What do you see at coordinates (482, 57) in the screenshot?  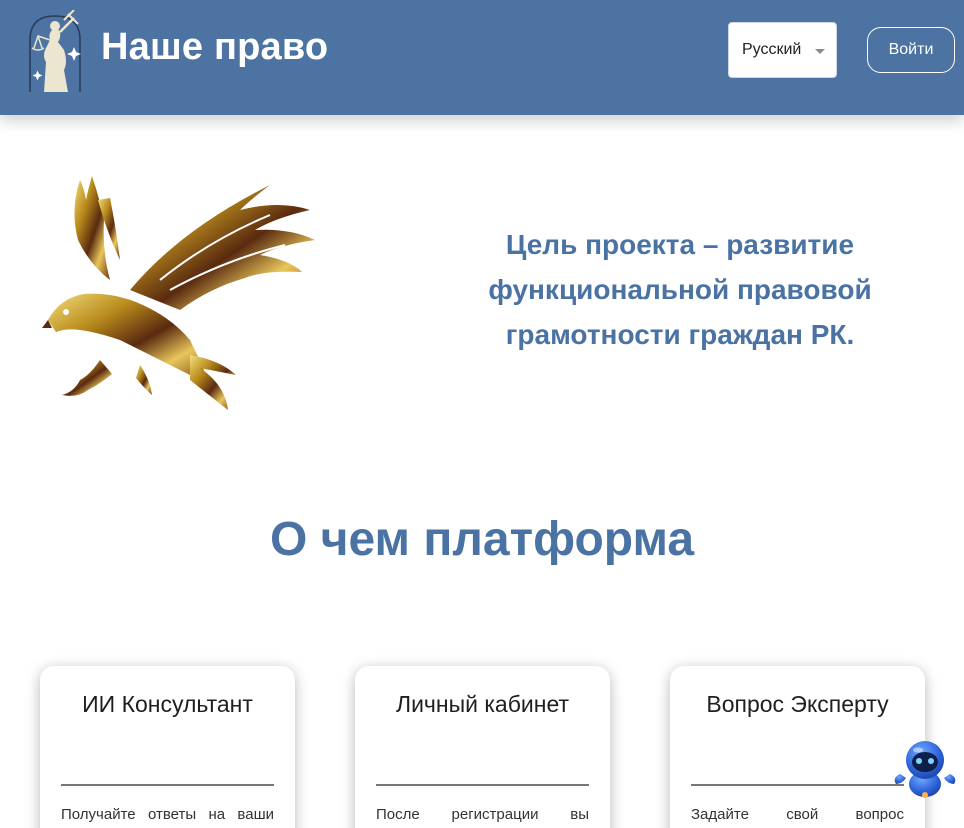 I see `top-header: Наше право Русский Войти` at bounding box center [482, 57].